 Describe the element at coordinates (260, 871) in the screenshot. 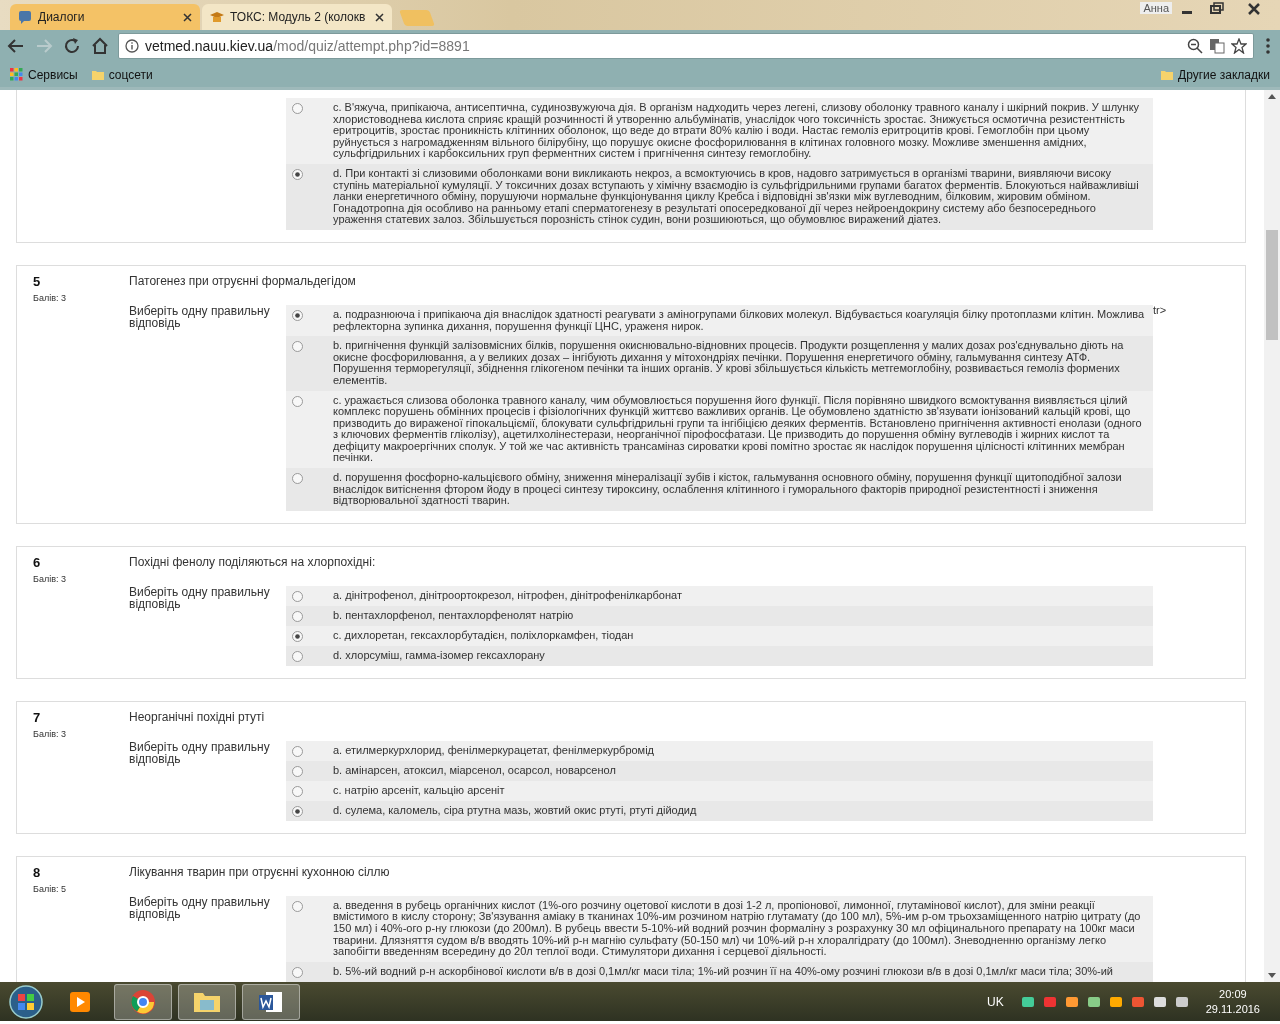

I see `question-text: Лікування тварин при отруєнні кухонною сіллю` at that location.